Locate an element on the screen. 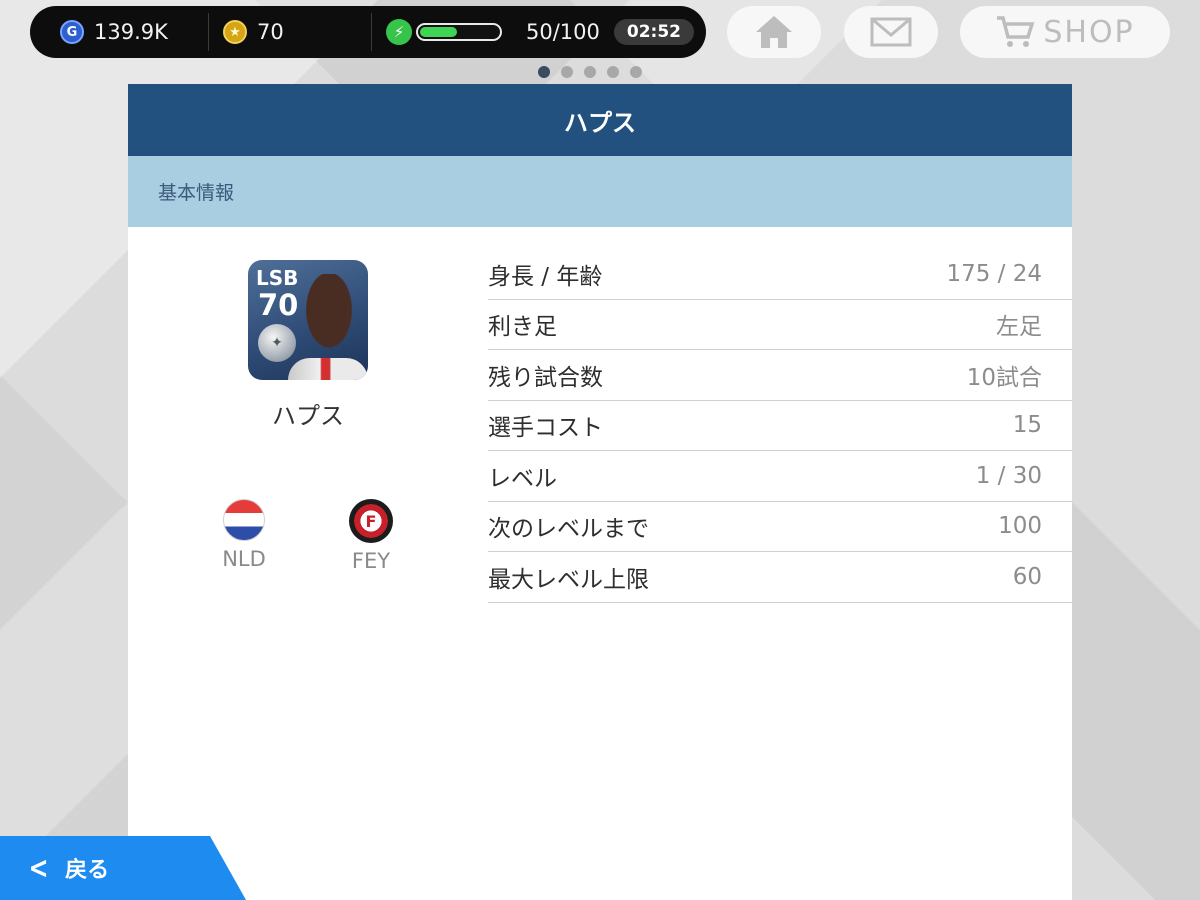 This screenshot has height=900, width=1200. info-label: 残り試合数 is located at coordinates (545, 377).